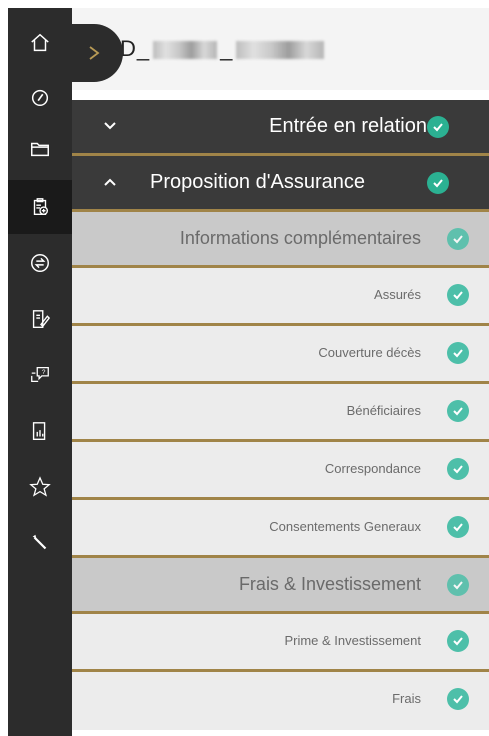  Describe the element at coordinates (348, 126) in the screenshot. I see `section-title: Entrée en relation` at that location.